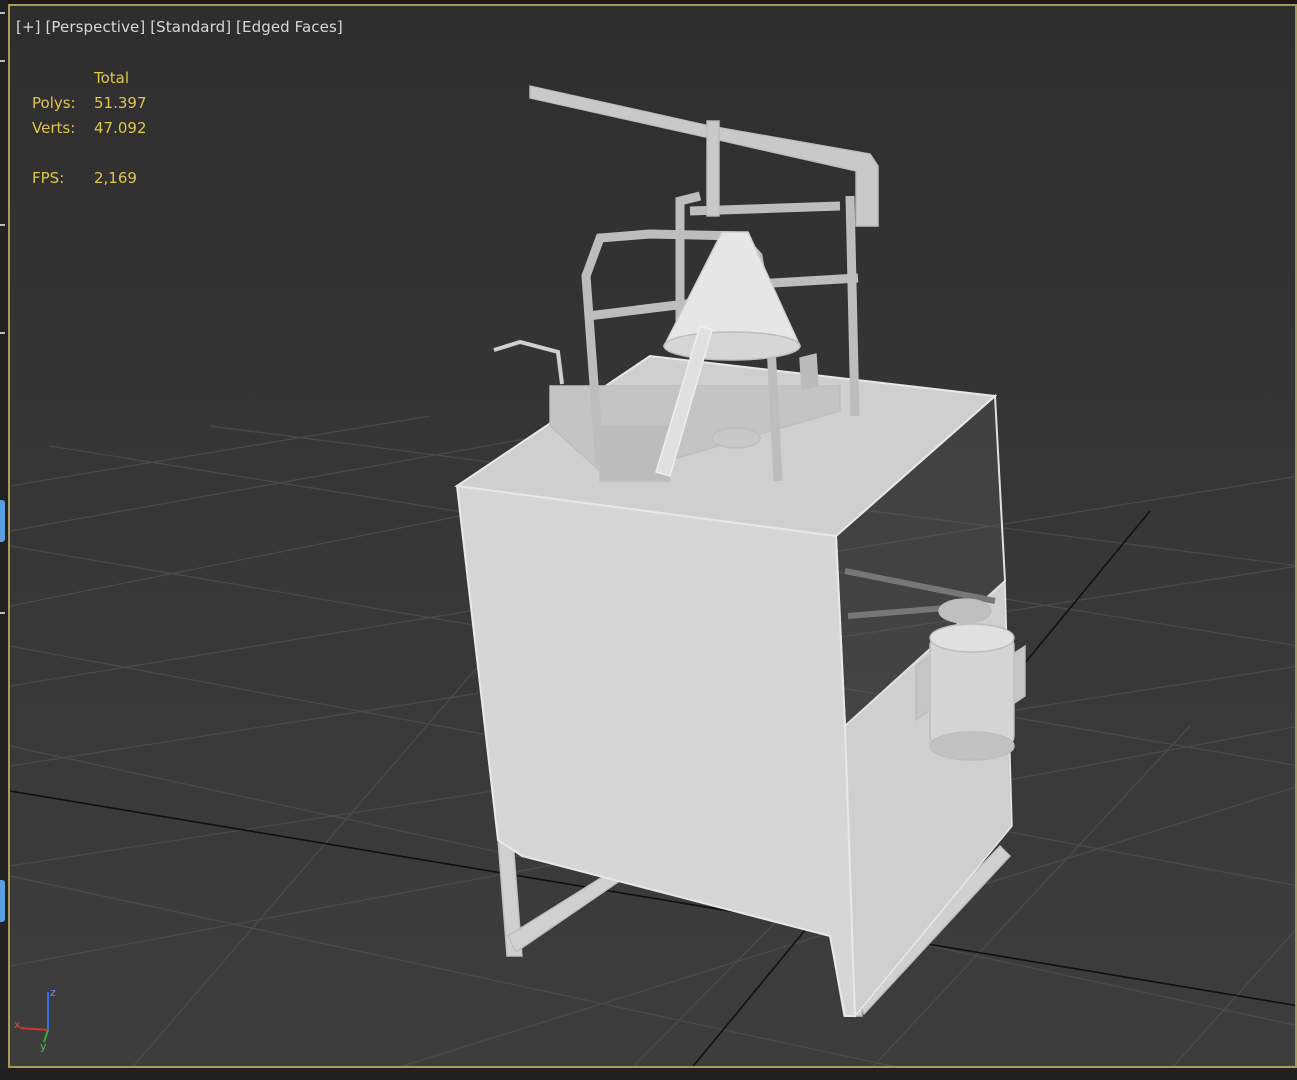 The height and width of the screenshot is (1080, 1297). Describe the element at coordinates (528, 362) in the screenshot. I see `crank-handle` at that location.